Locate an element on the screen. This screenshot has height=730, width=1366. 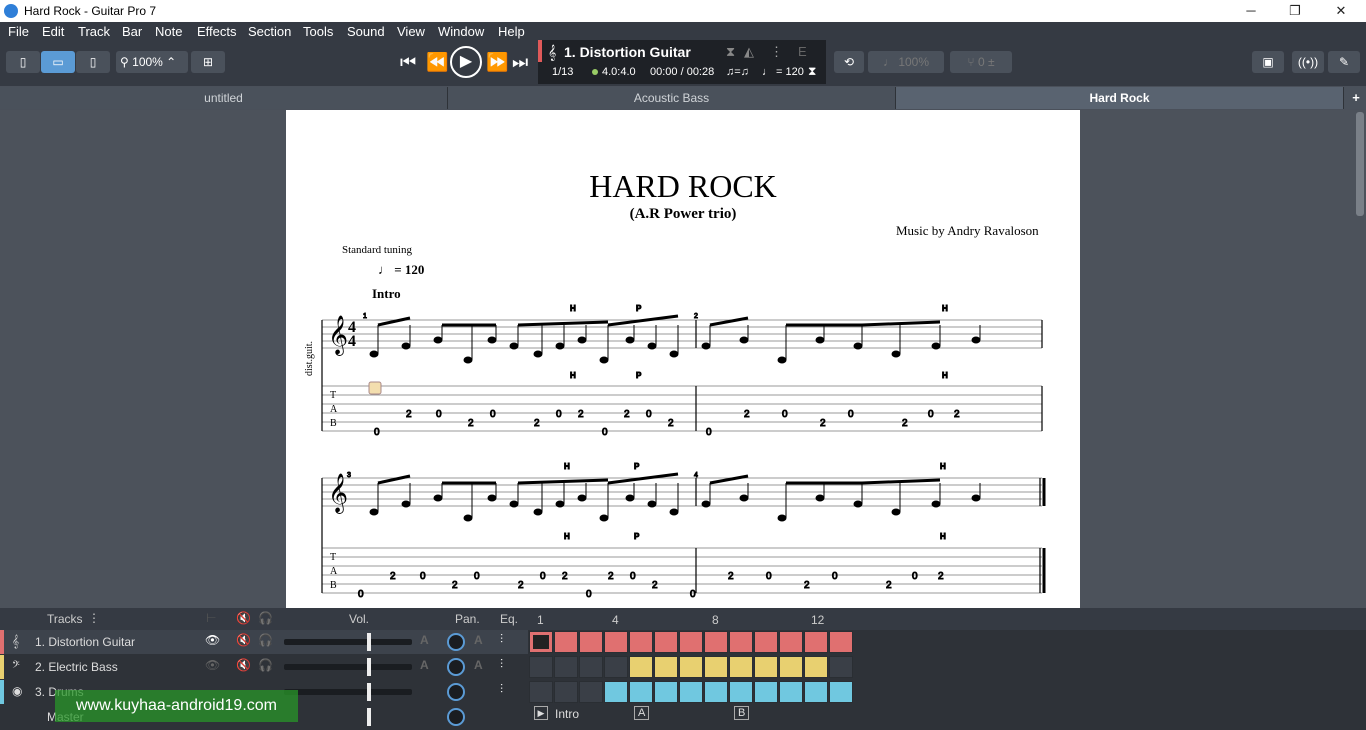
tab-hard-rock: Hard Rock is located at coordinates (1120, 98).